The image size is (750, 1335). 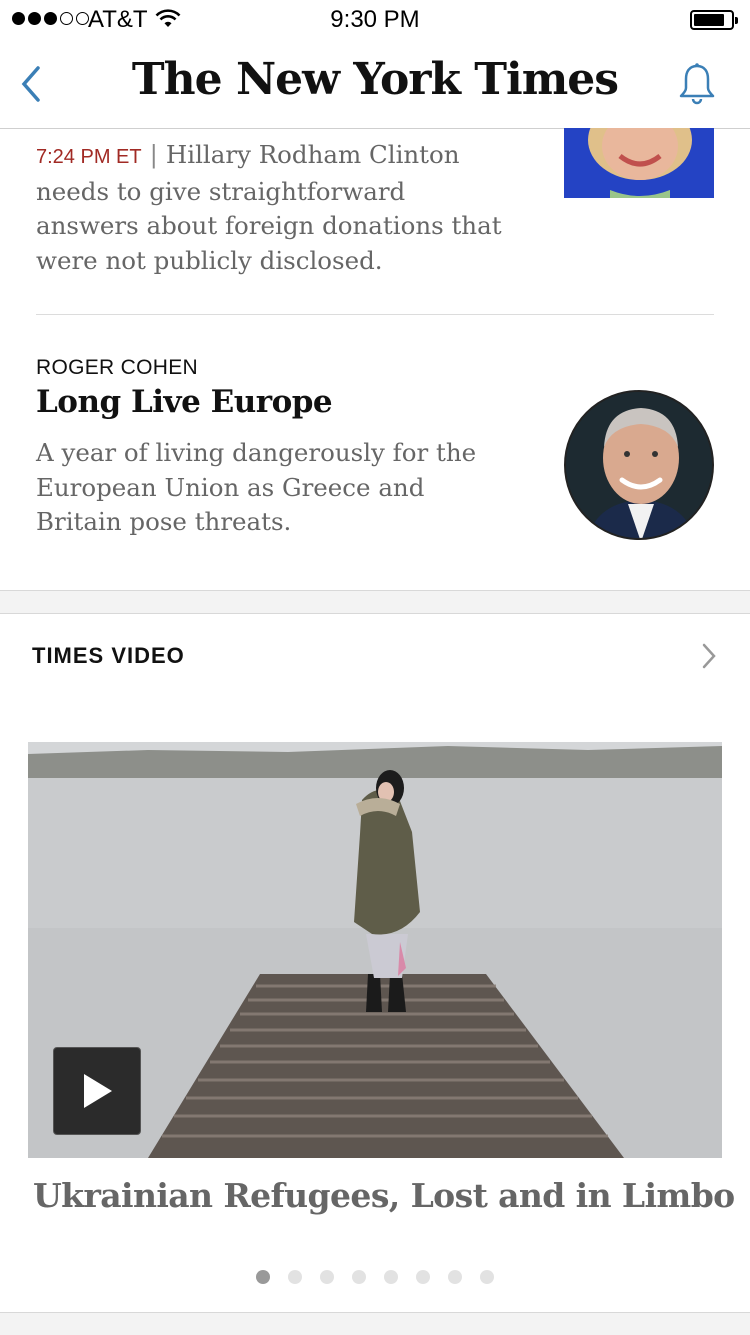 I want to click on nav-bar: The New York Times, so click(x=375, y=84).